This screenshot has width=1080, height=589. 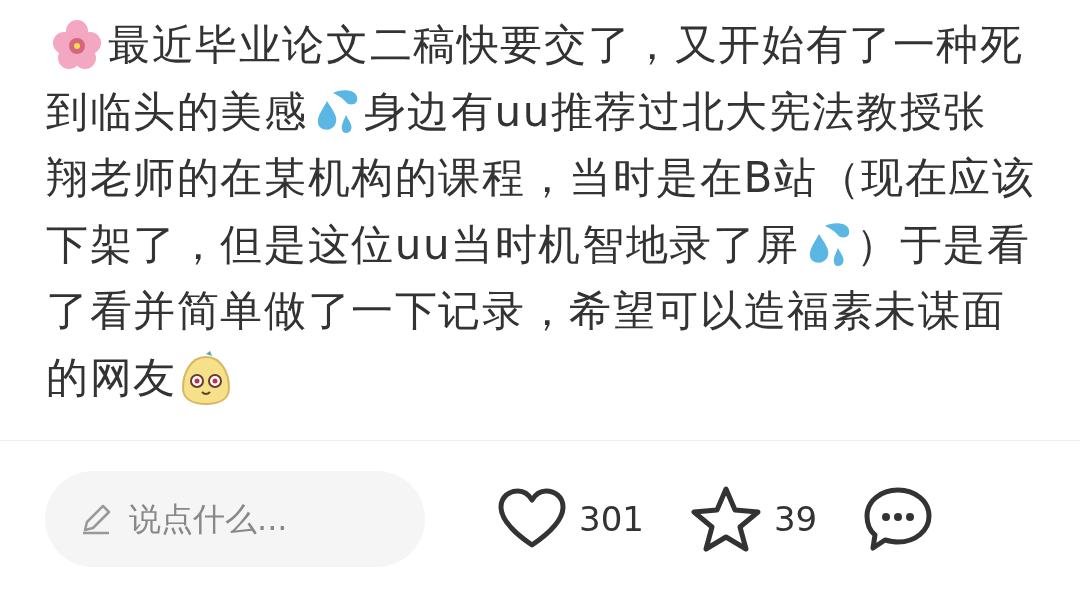 What do you see at coordinates (725, 519) in the screenshot?
I see `star-icon` at bounding box center [725, 519].